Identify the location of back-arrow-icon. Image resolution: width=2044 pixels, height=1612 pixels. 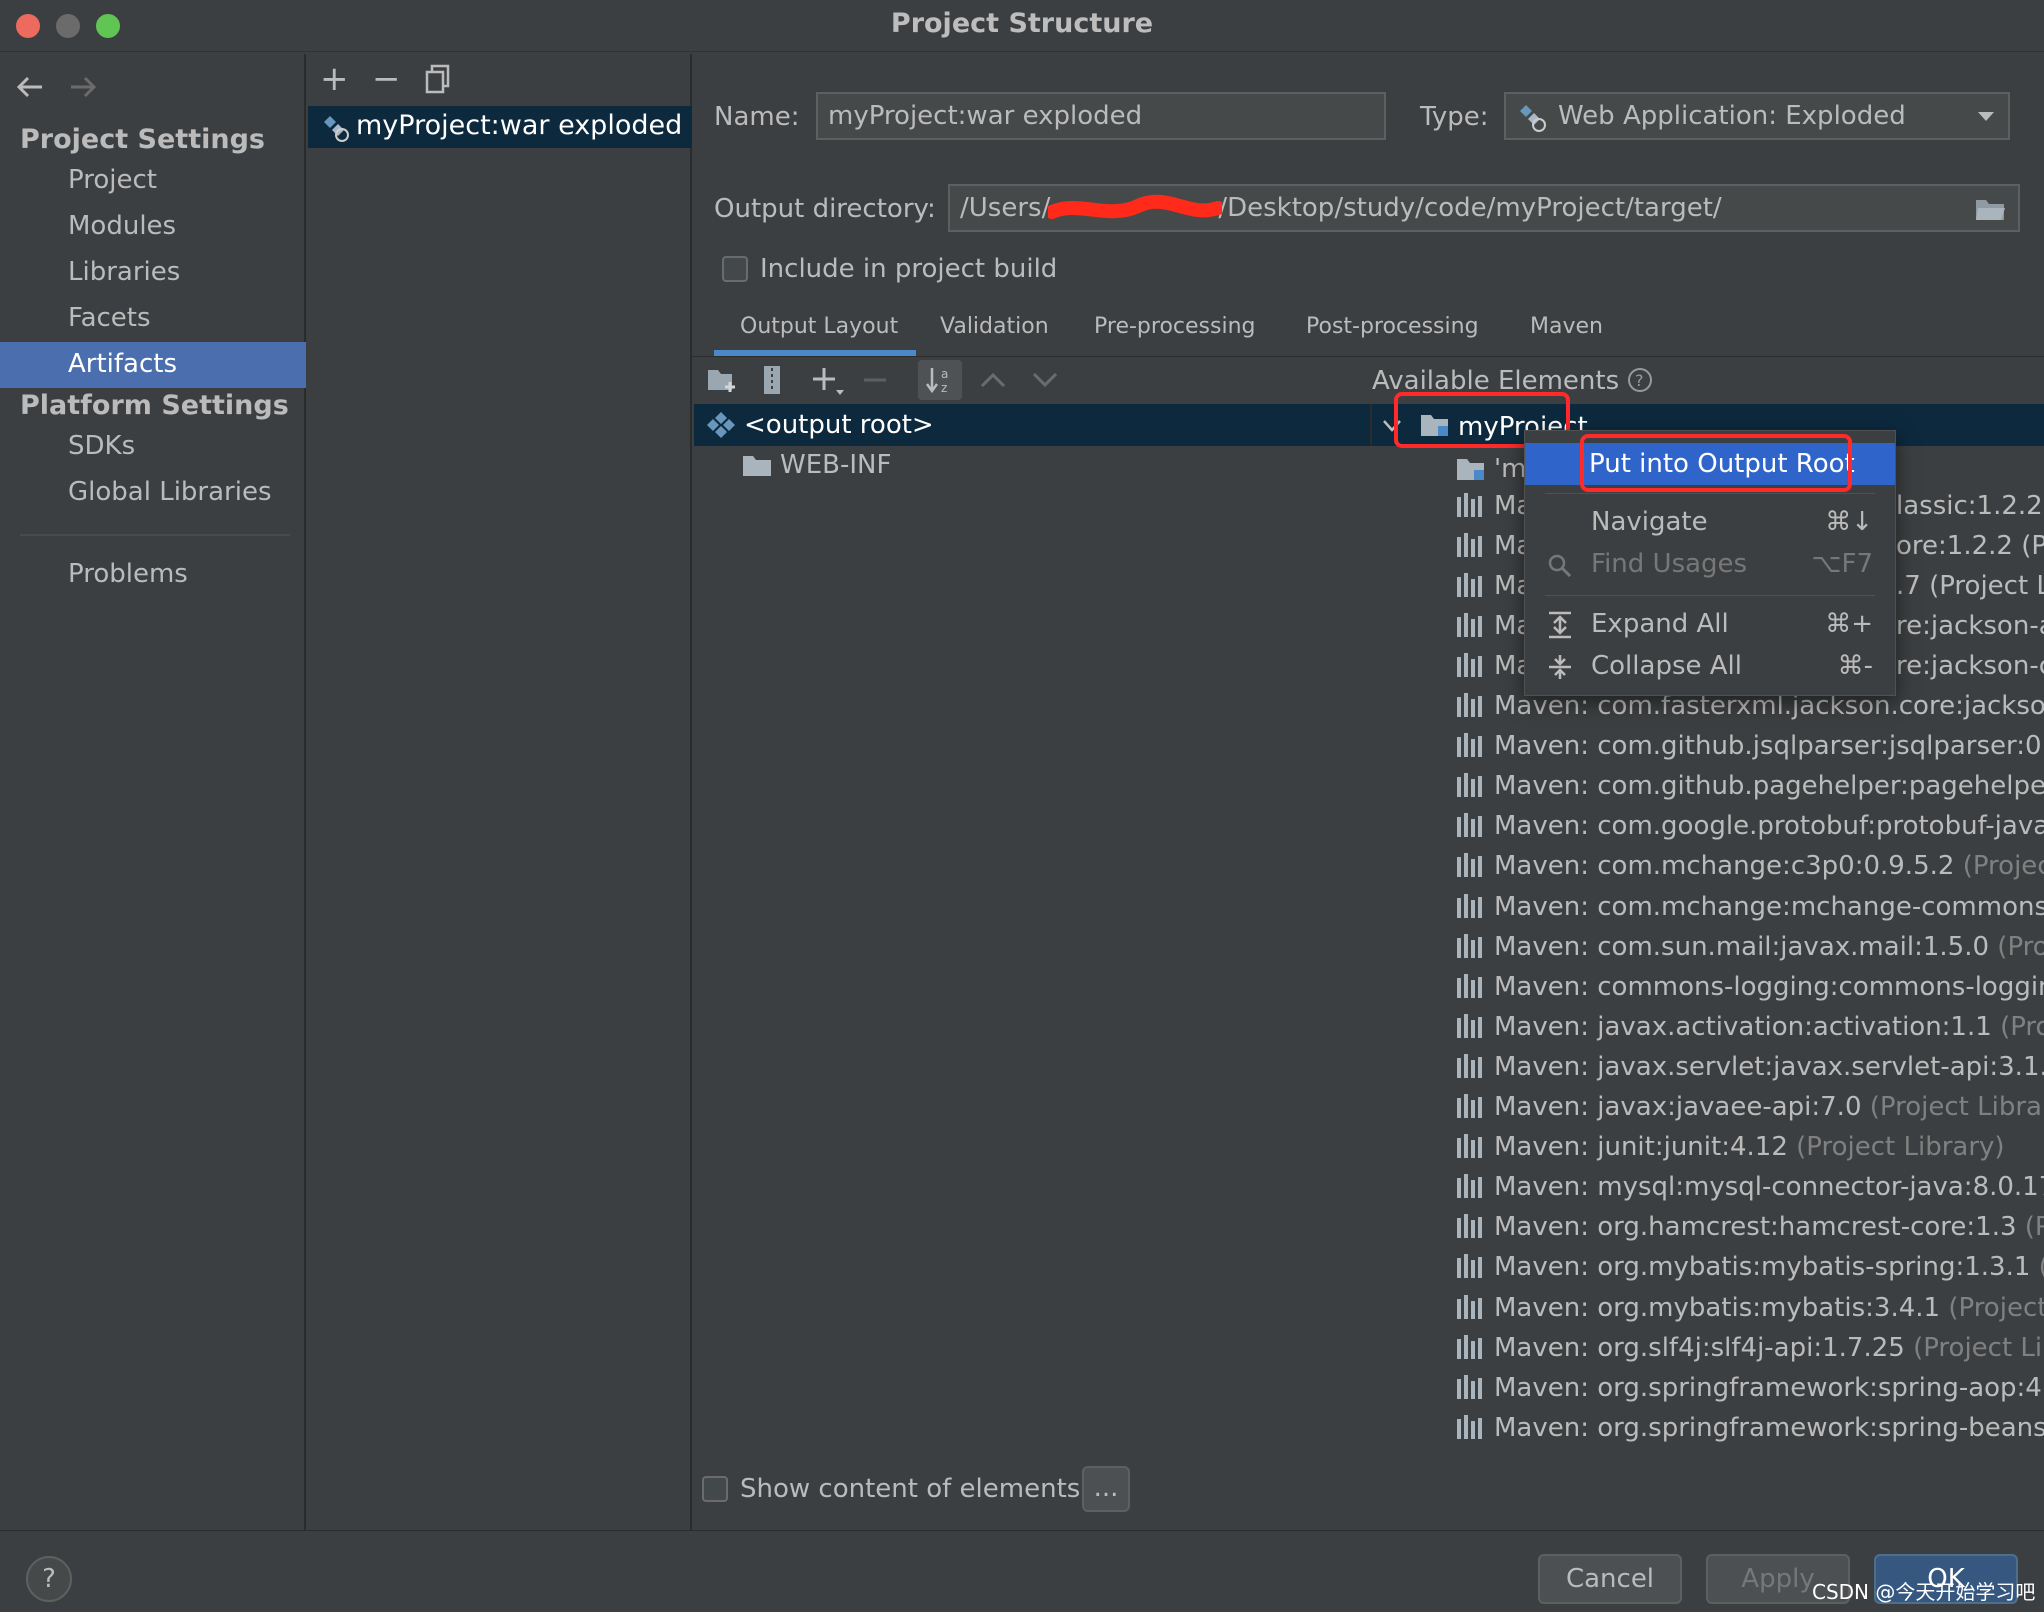
(31, 87).